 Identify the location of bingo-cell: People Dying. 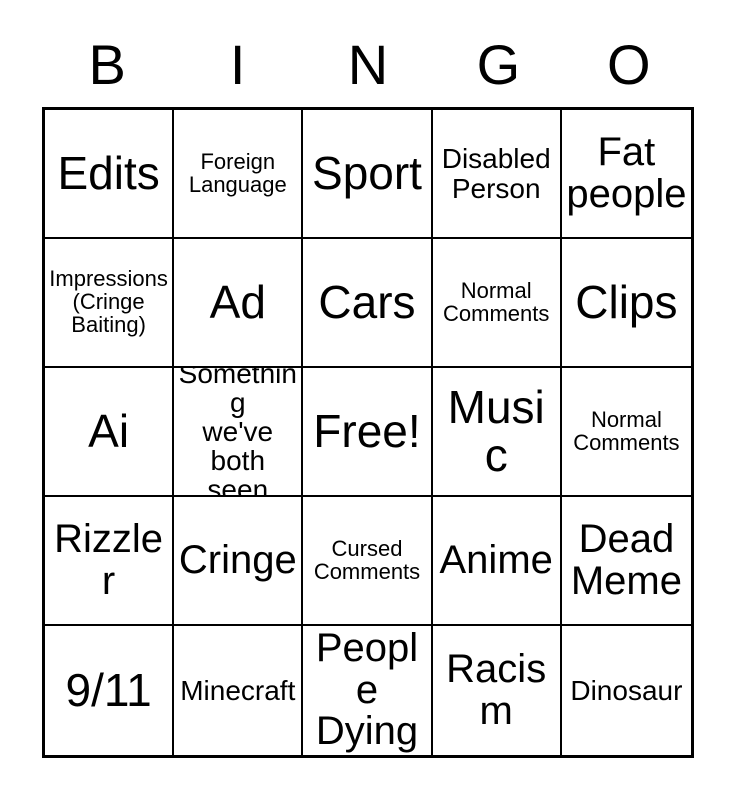
(368, 690).